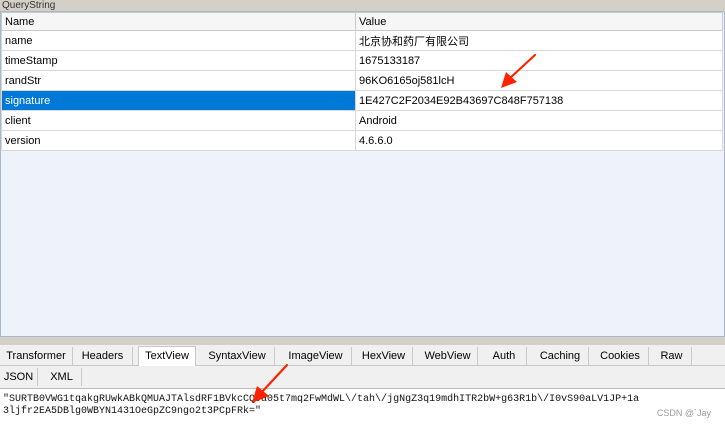  Describe the element at coordinates (539, 120) in the screenshot. I see `param-value-cell: Android` at that location.